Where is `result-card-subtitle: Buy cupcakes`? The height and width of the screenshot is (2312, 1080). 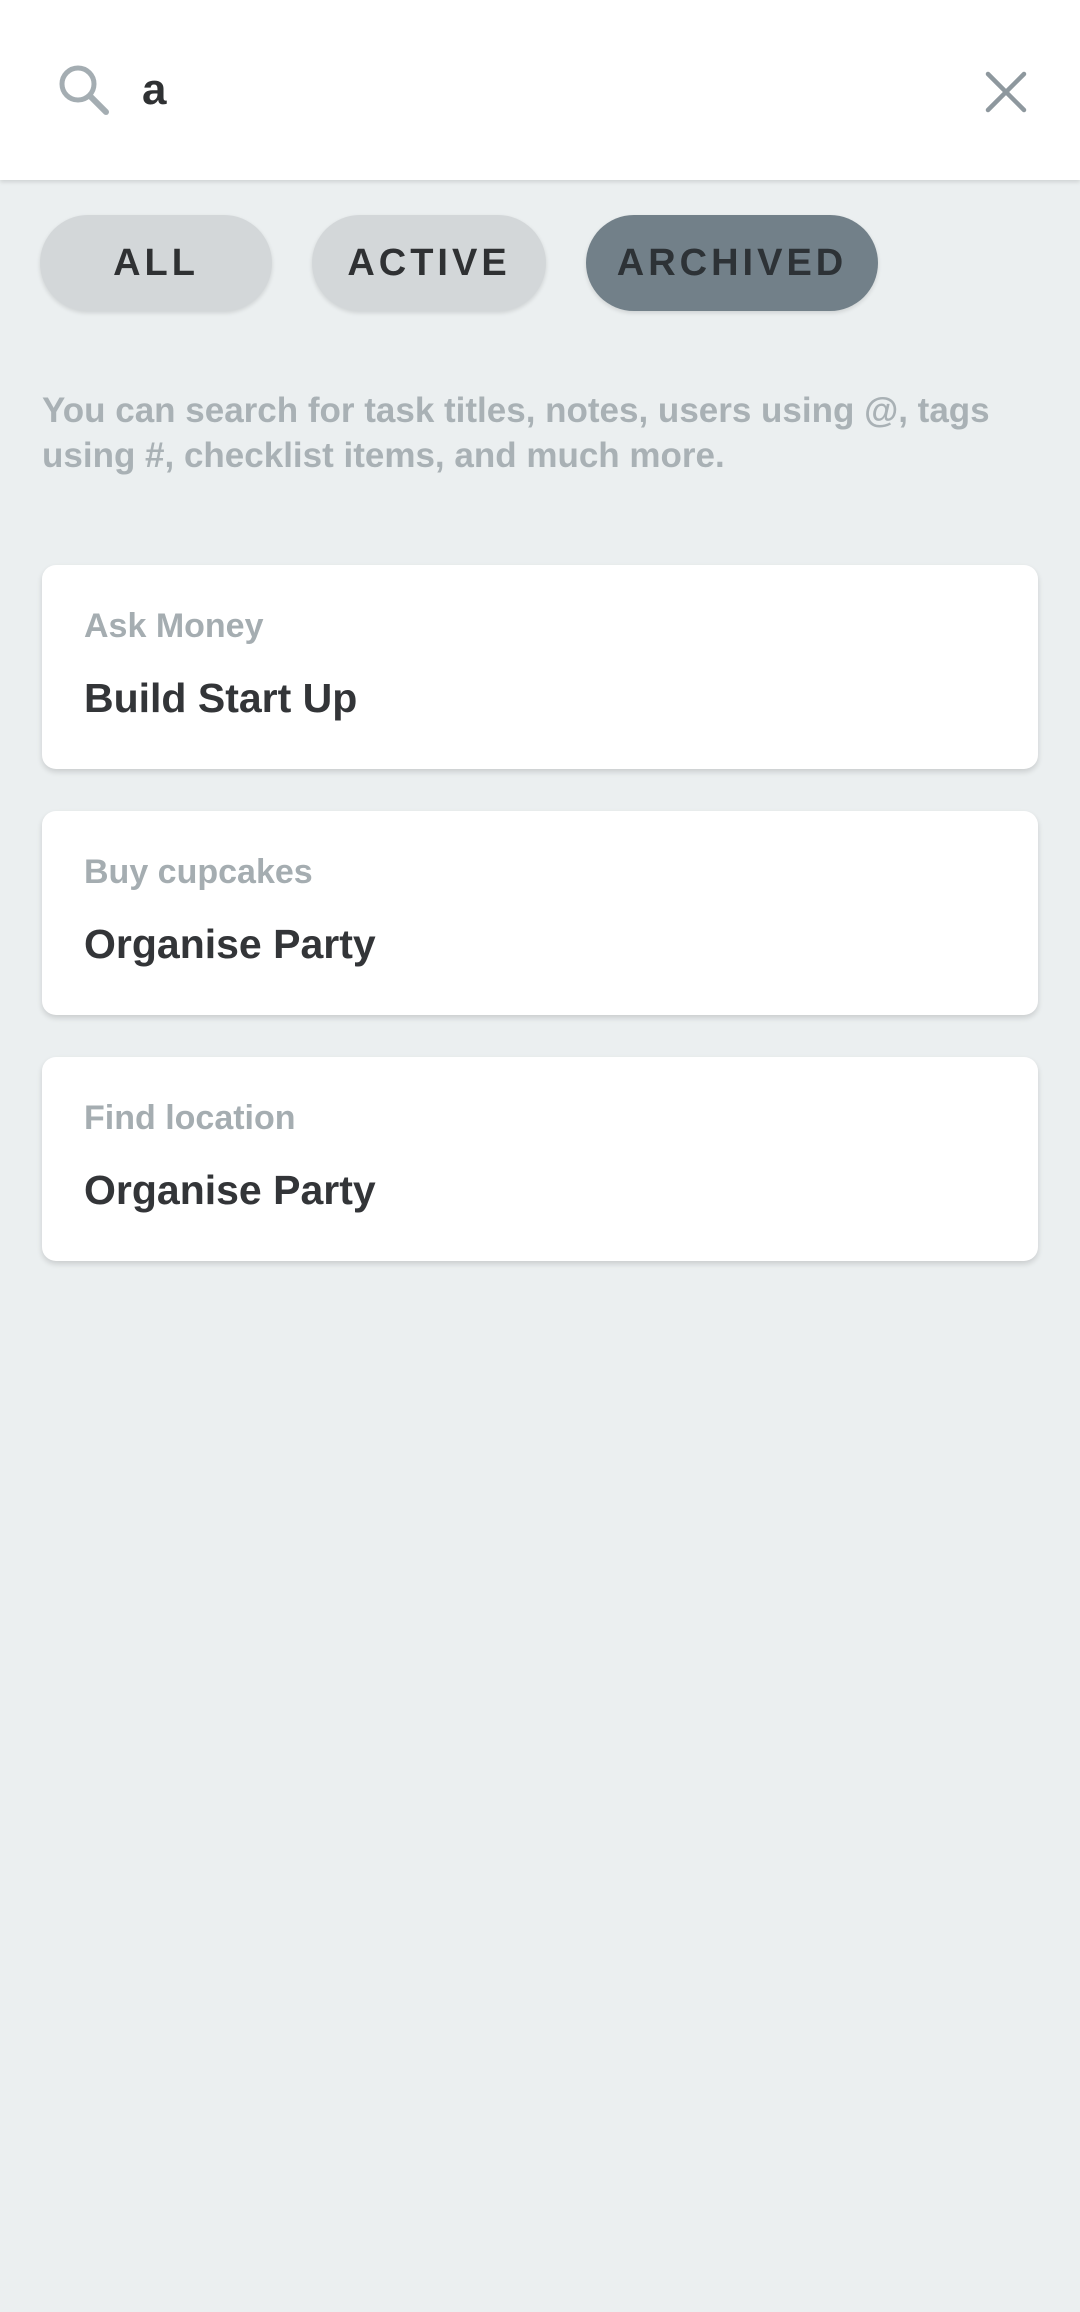
result-card-subtitle: Buy cupcakes is located at coordinates (198, 872).